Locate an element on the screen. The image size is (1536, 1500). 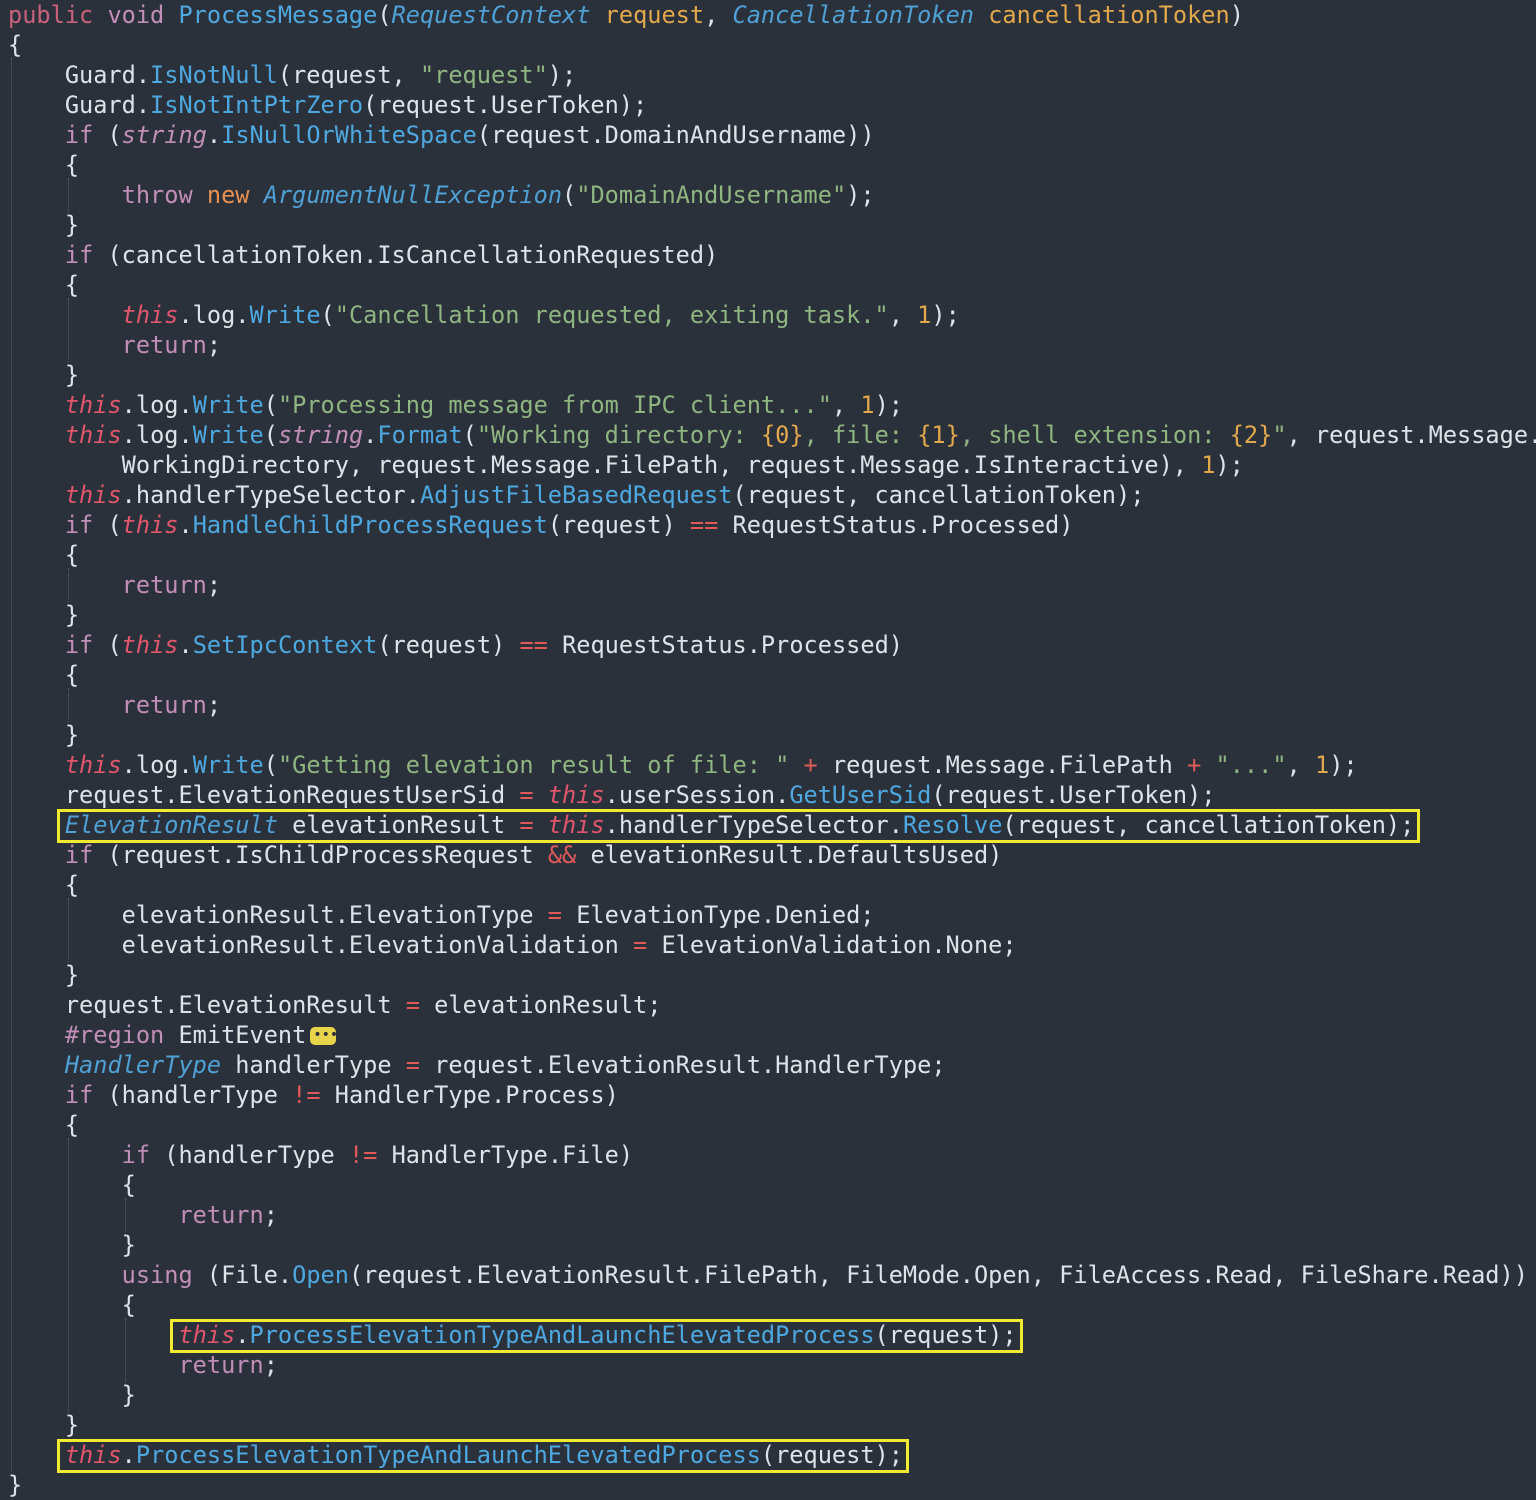
code-token: = is located at coordinates (640, 945).